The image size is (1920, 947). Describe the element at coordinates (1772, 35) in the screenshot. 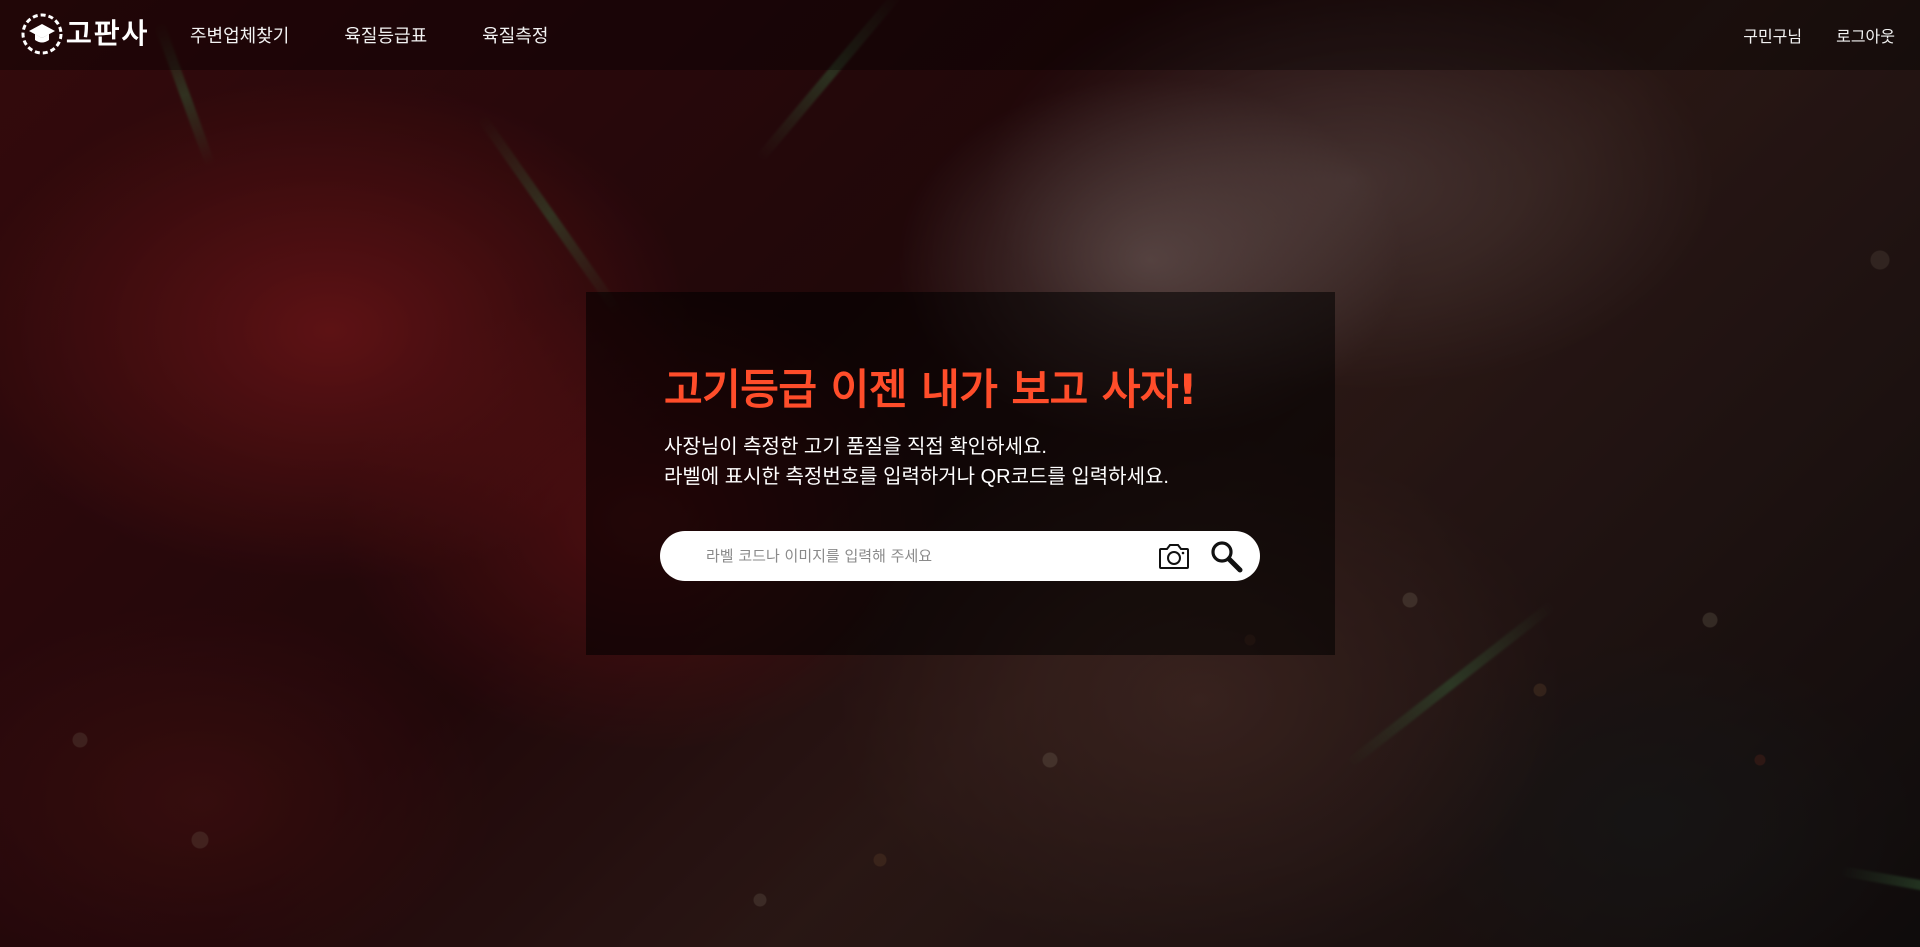

I see `user-name-link: 구민구님` at that location.